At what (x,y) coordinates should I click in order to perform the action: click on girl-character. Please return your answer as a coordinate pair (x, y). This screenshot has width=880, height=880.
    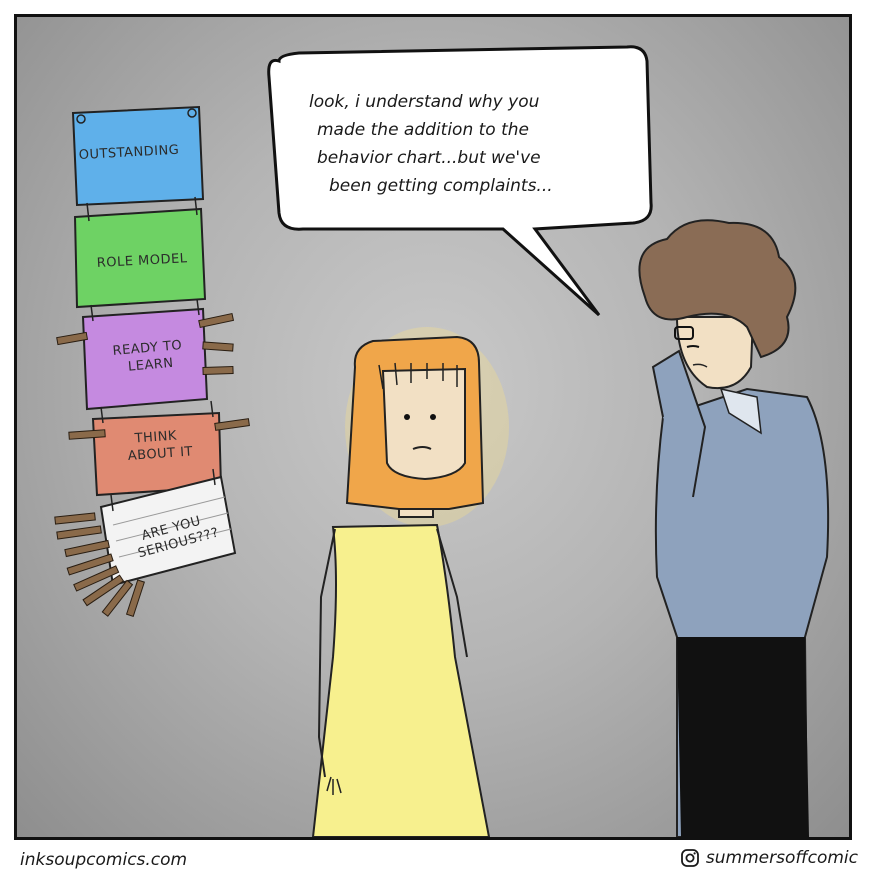
    Looking at the image, I should click on (410, 582).